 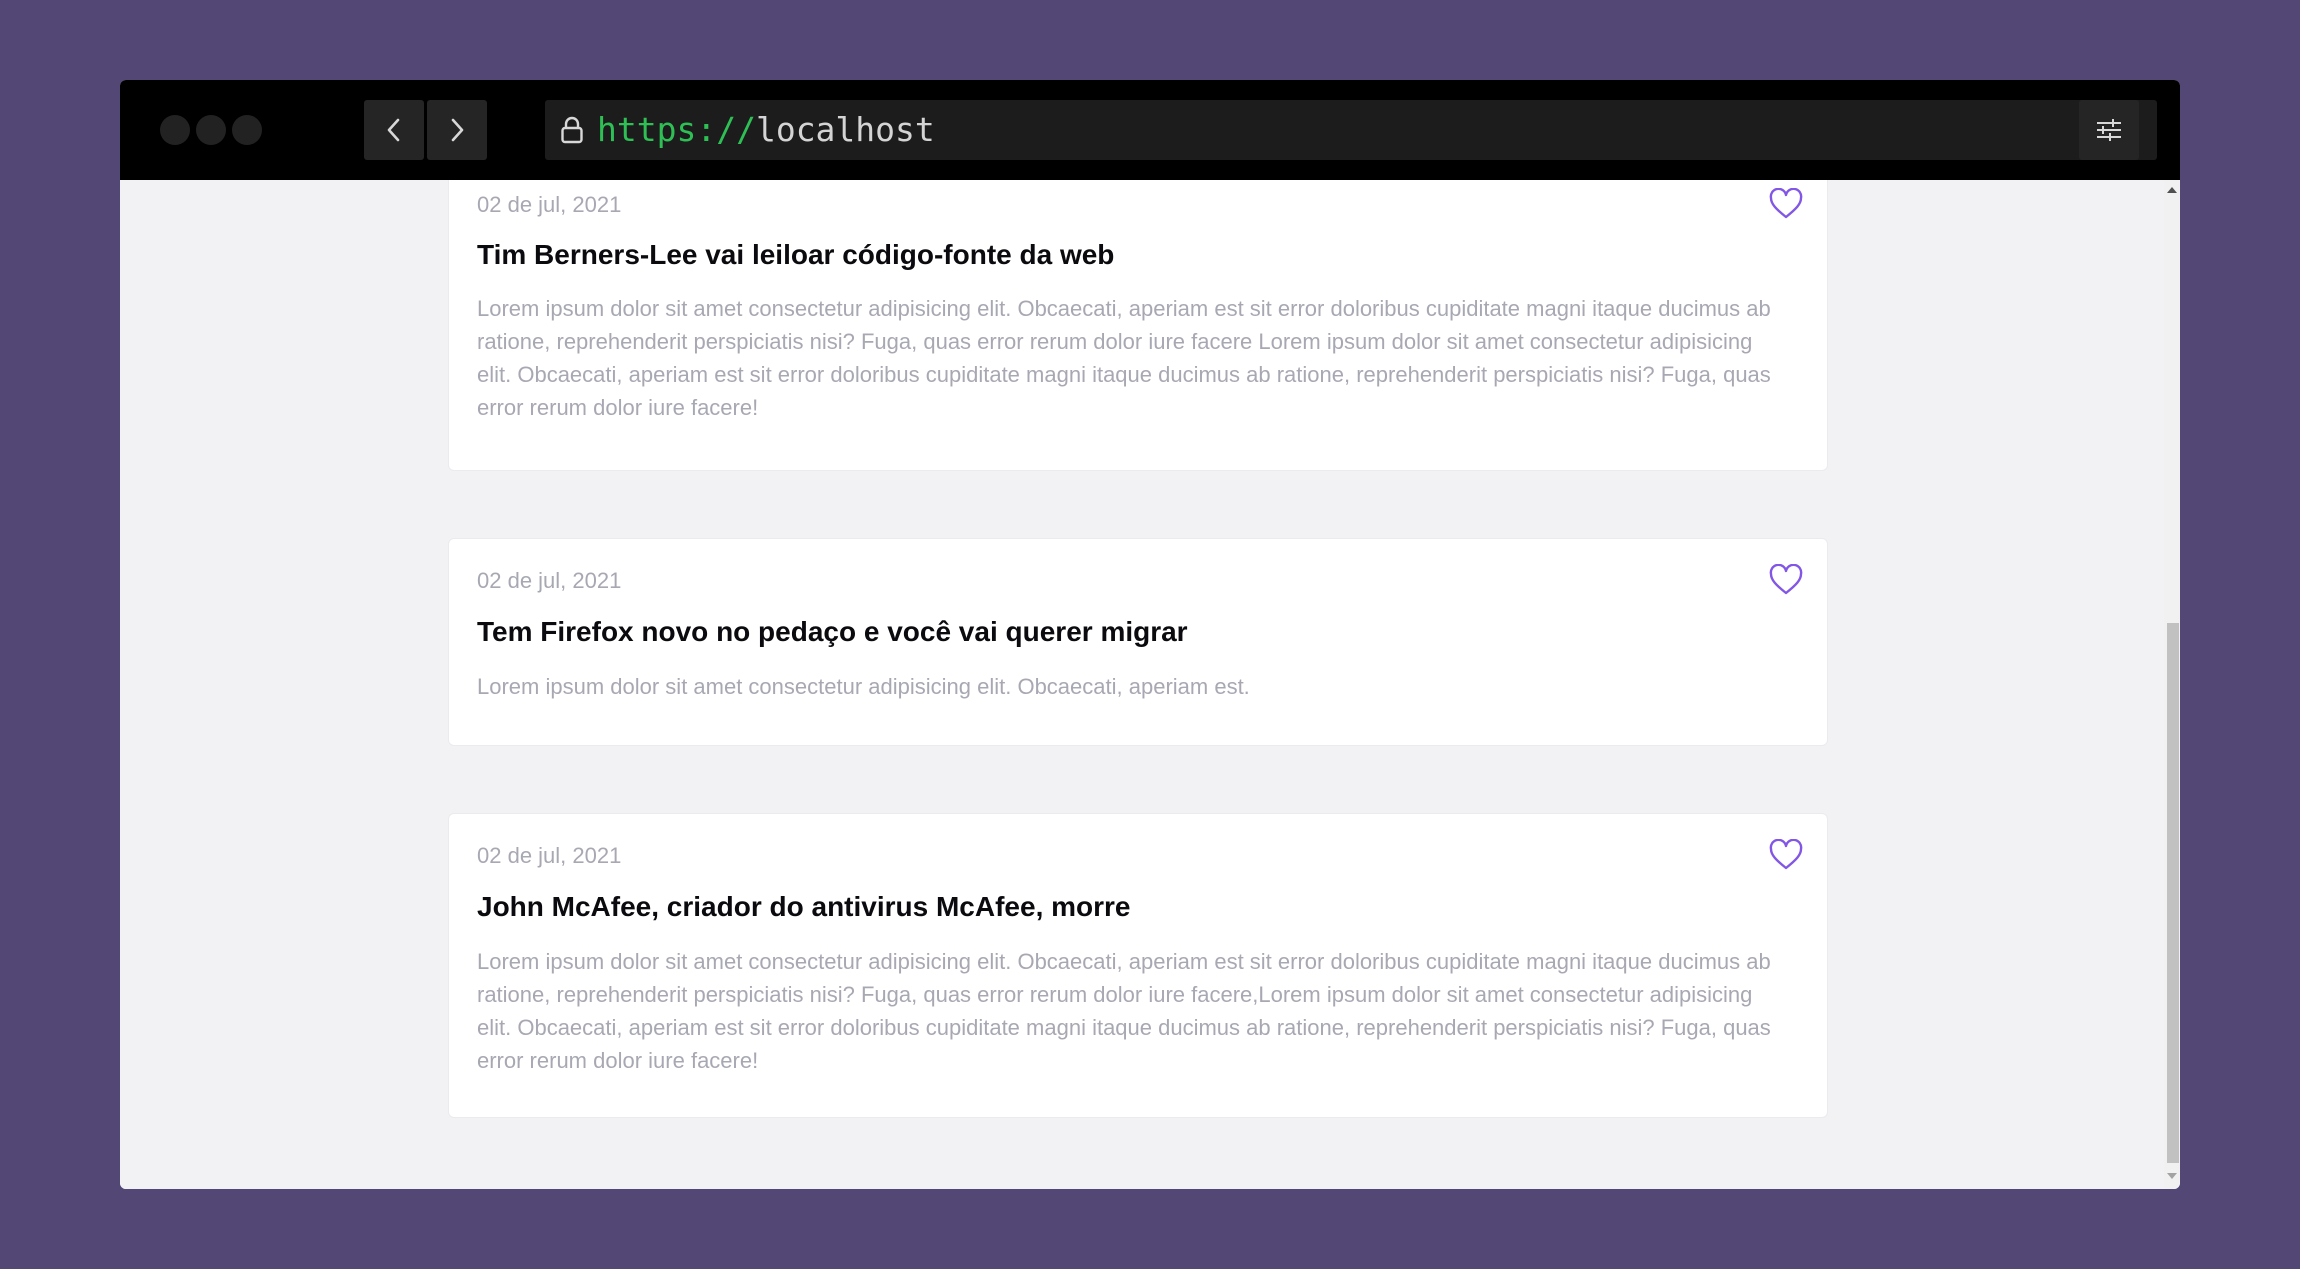 I want to click on vertical-scrollbar, so click(x=2172, y=684).